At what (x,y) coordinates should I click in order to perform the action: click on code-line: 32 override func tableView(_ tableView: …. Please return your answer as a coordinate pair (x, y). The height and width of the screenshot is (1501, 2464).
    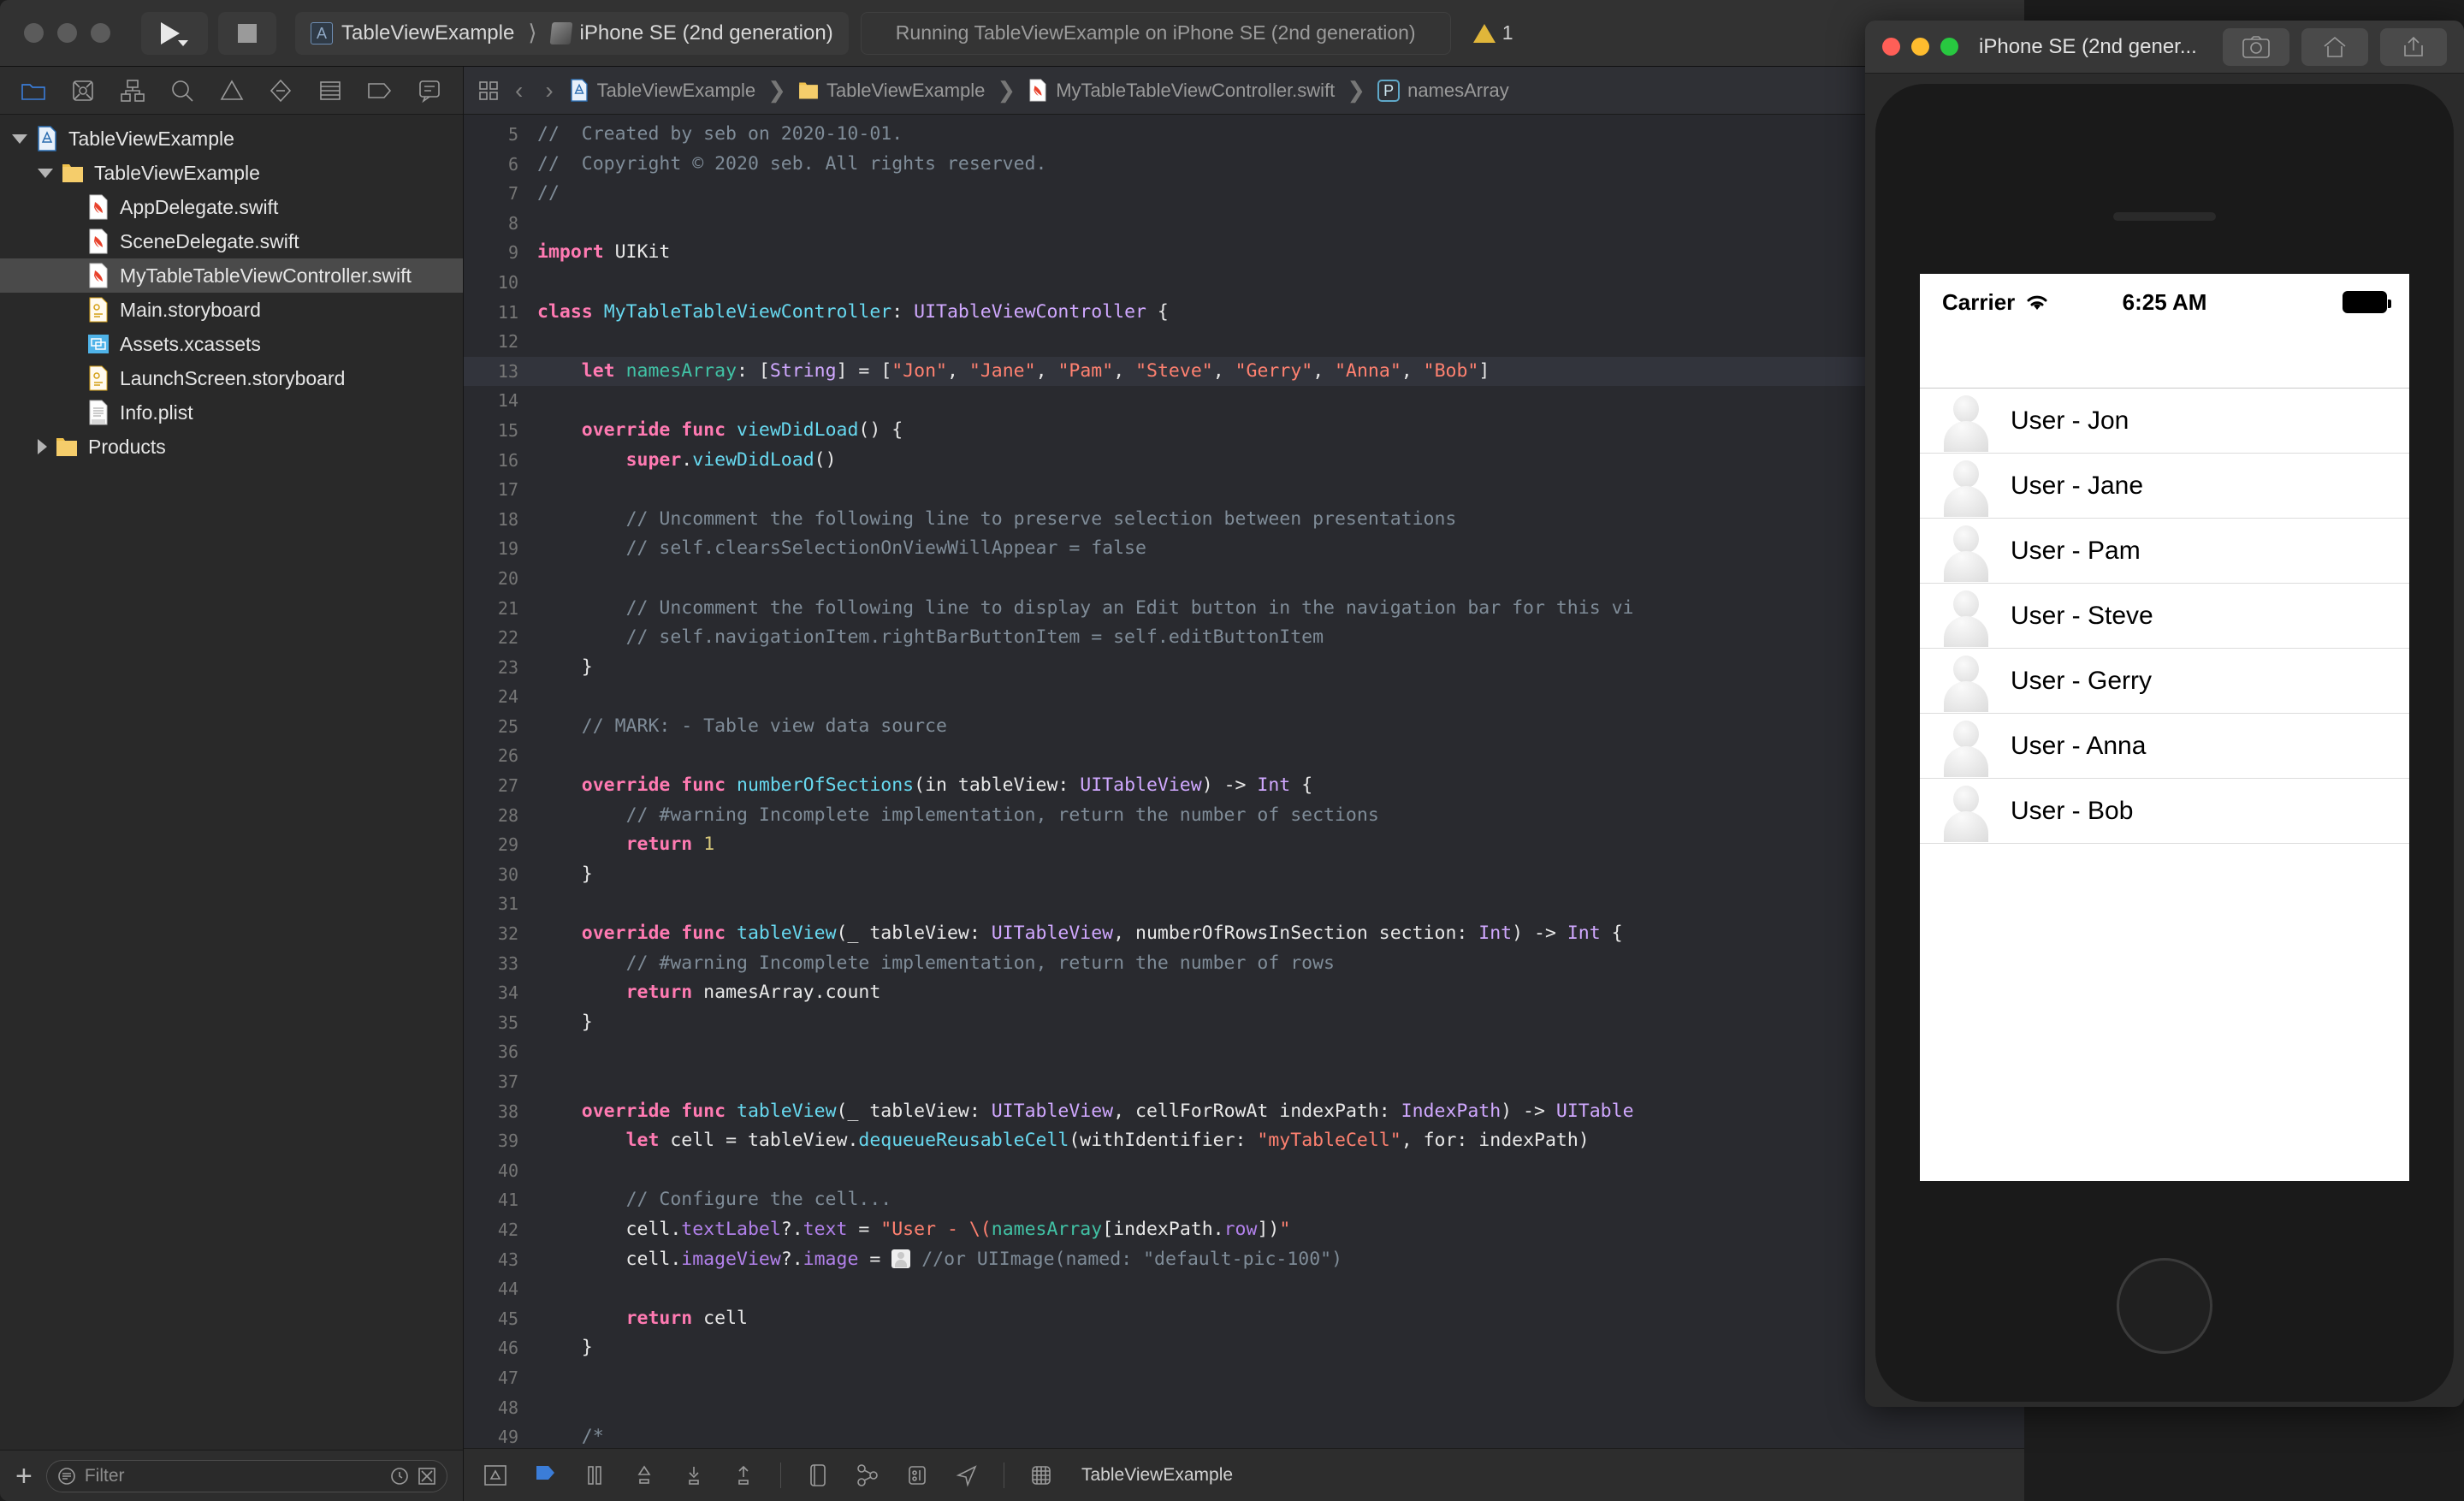
    Looking at the image, I should click on (1244, 934).